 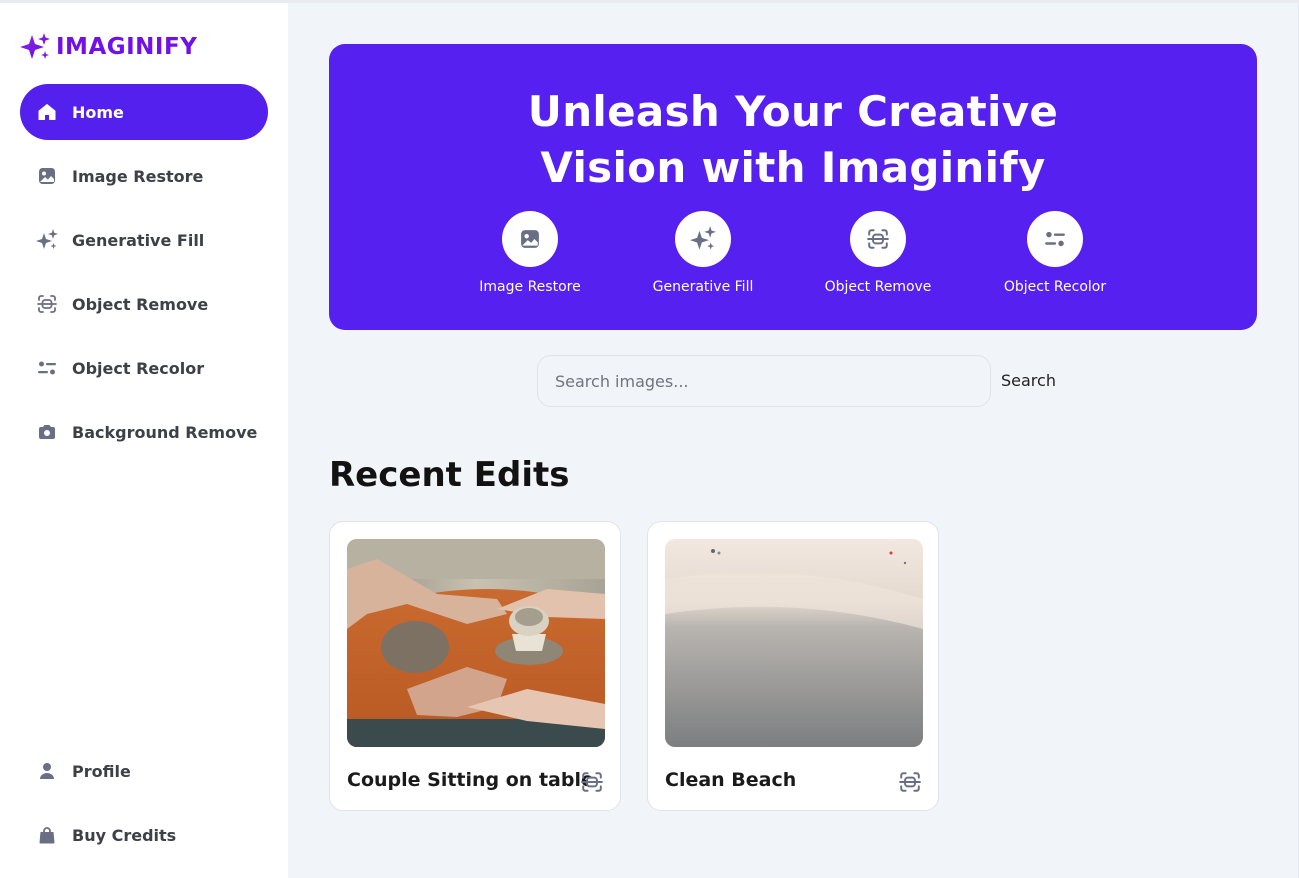 I want to click on app-logo: IMAGINIFY, so click(x=108, y=47).